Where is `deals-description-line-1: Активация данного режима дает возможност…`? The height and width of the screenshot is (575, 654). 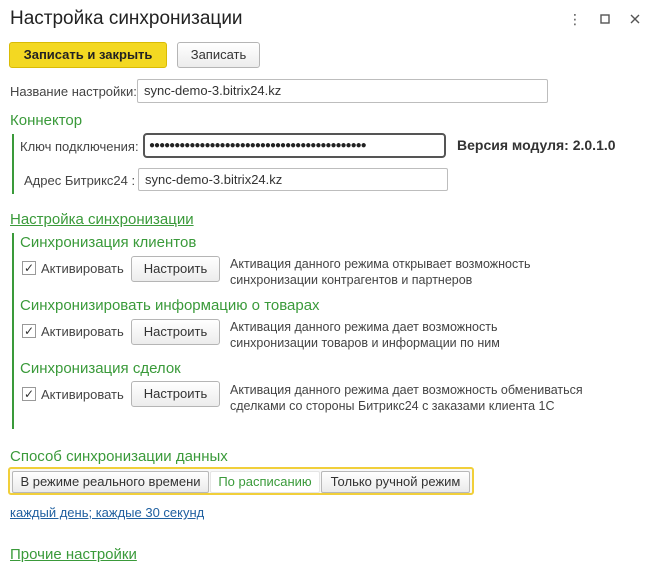 deals-description-line-1: Активация данного режима дает возможност… is located at coordinates (406, 390).